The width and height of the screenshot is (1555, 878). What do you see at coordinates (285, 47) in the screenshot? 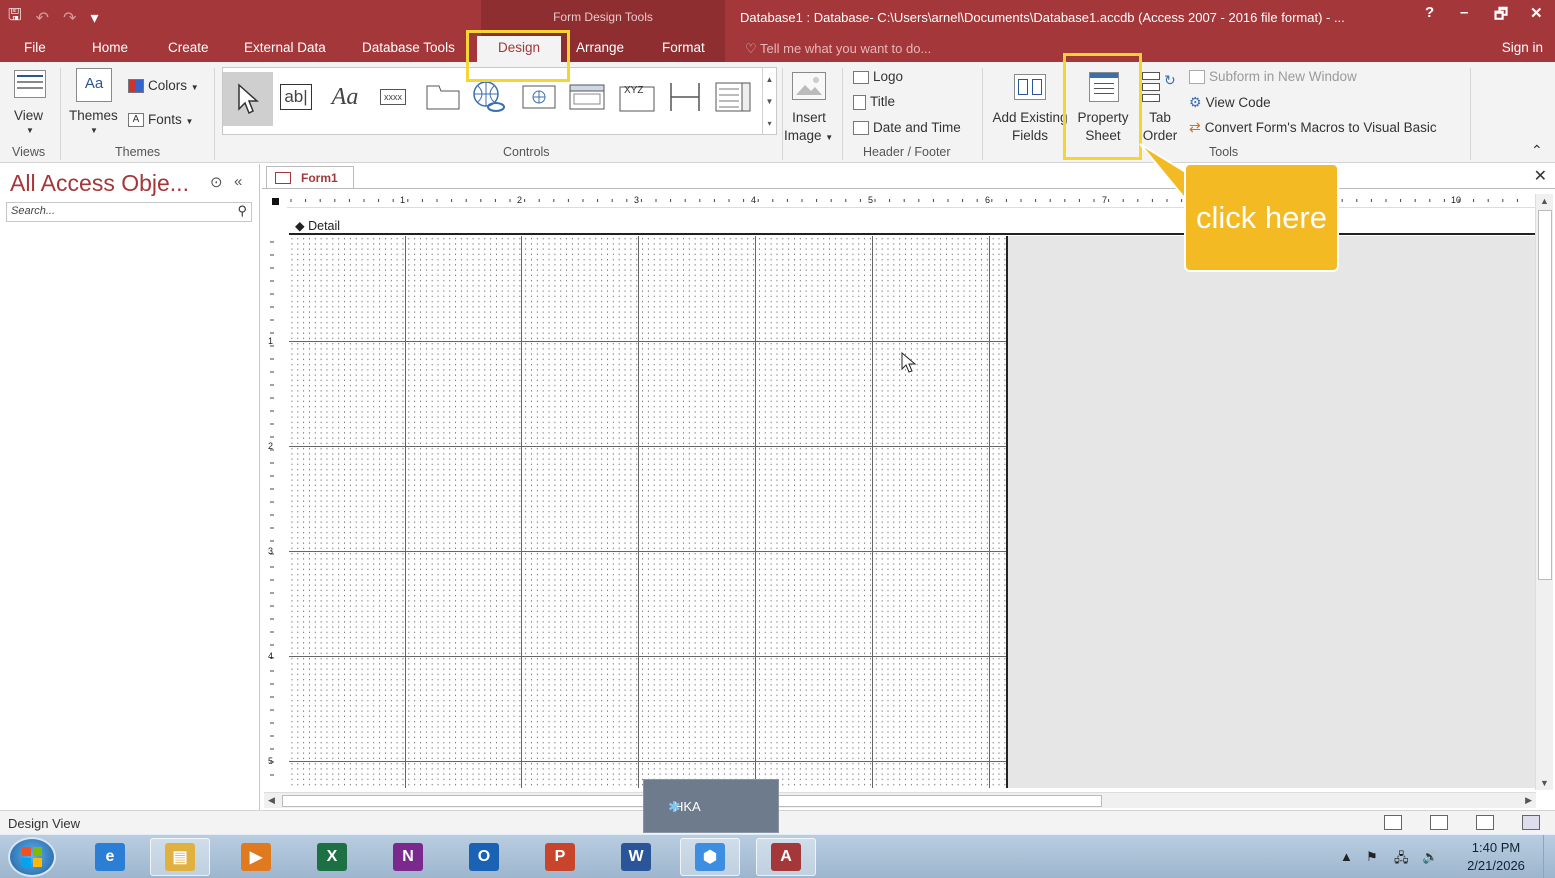
I see `tab-external-data: External Data` at bounding box center [285, 47].